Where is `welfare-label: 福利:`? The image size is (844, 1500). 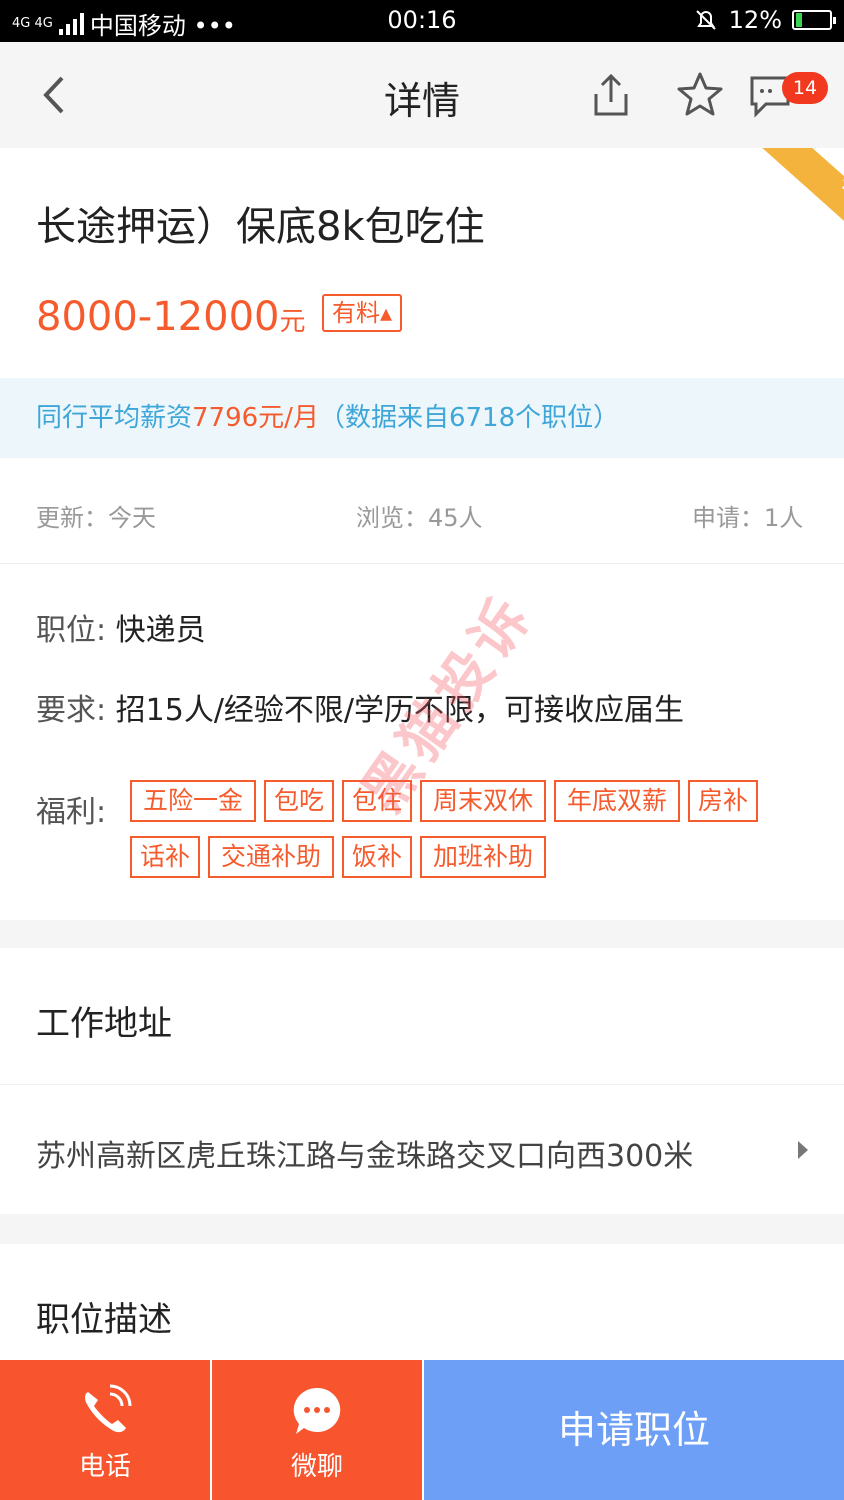
welfare-label: 福利: is located at coordinates (71, 812).